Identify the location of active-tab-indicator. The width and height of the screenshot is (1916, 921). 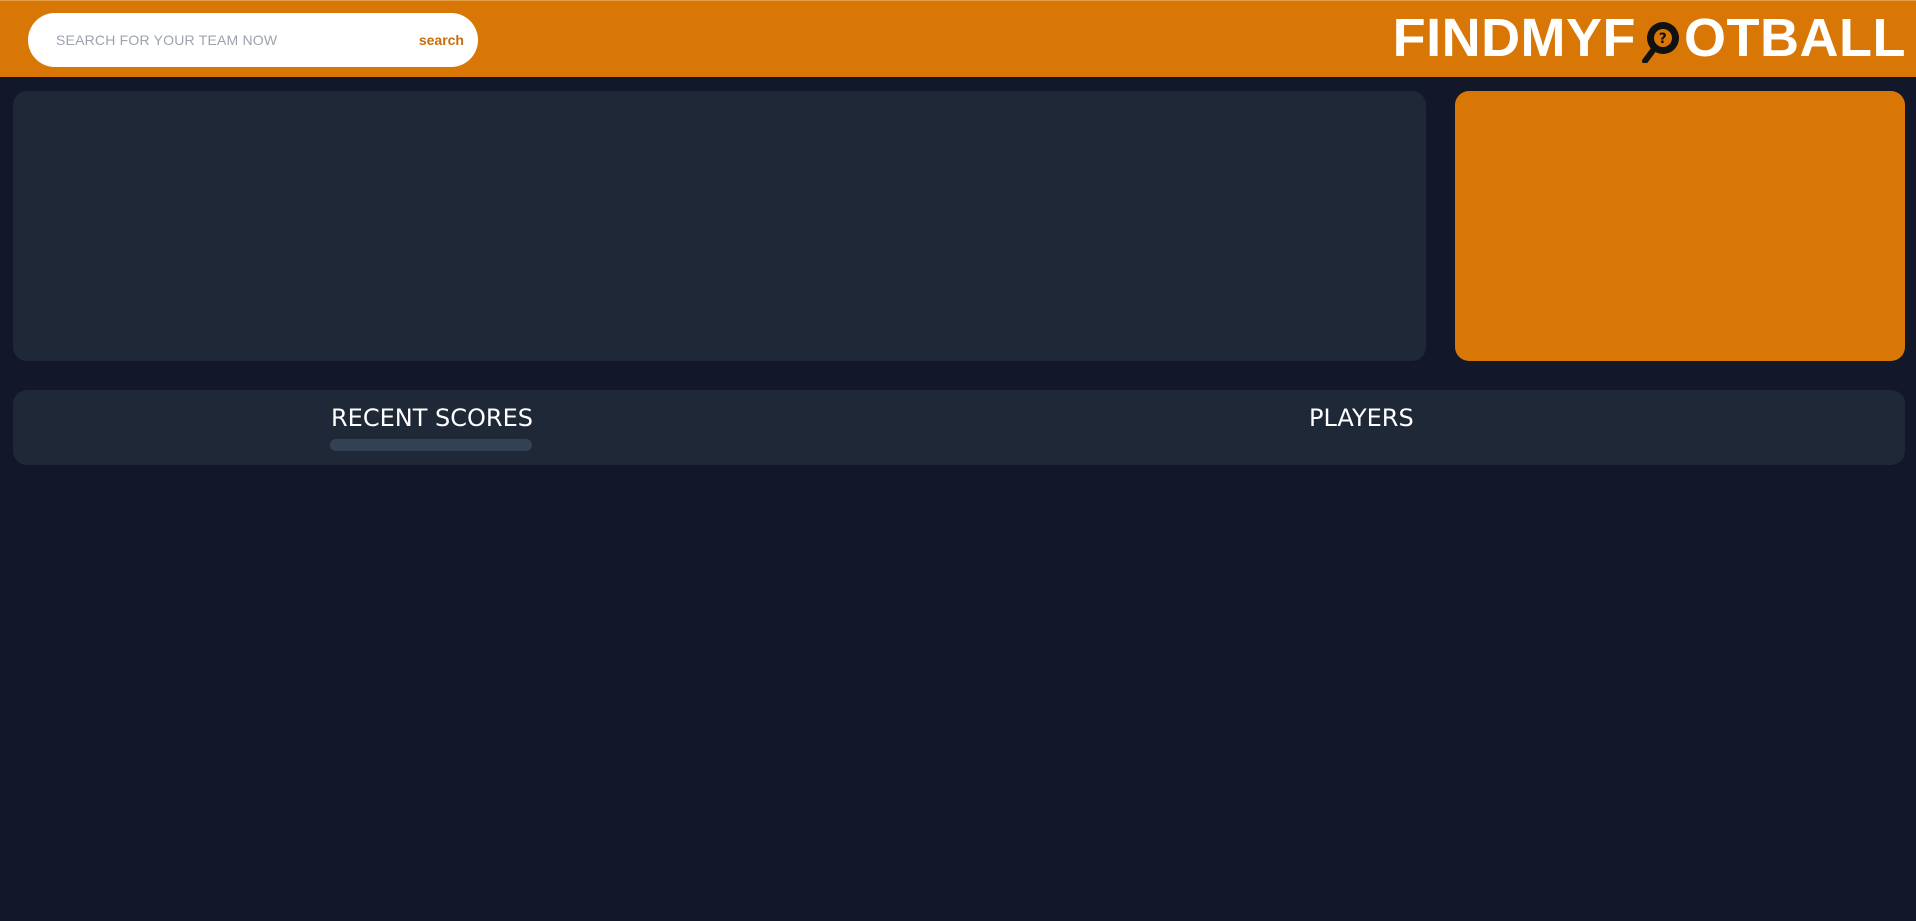
(431, 445).